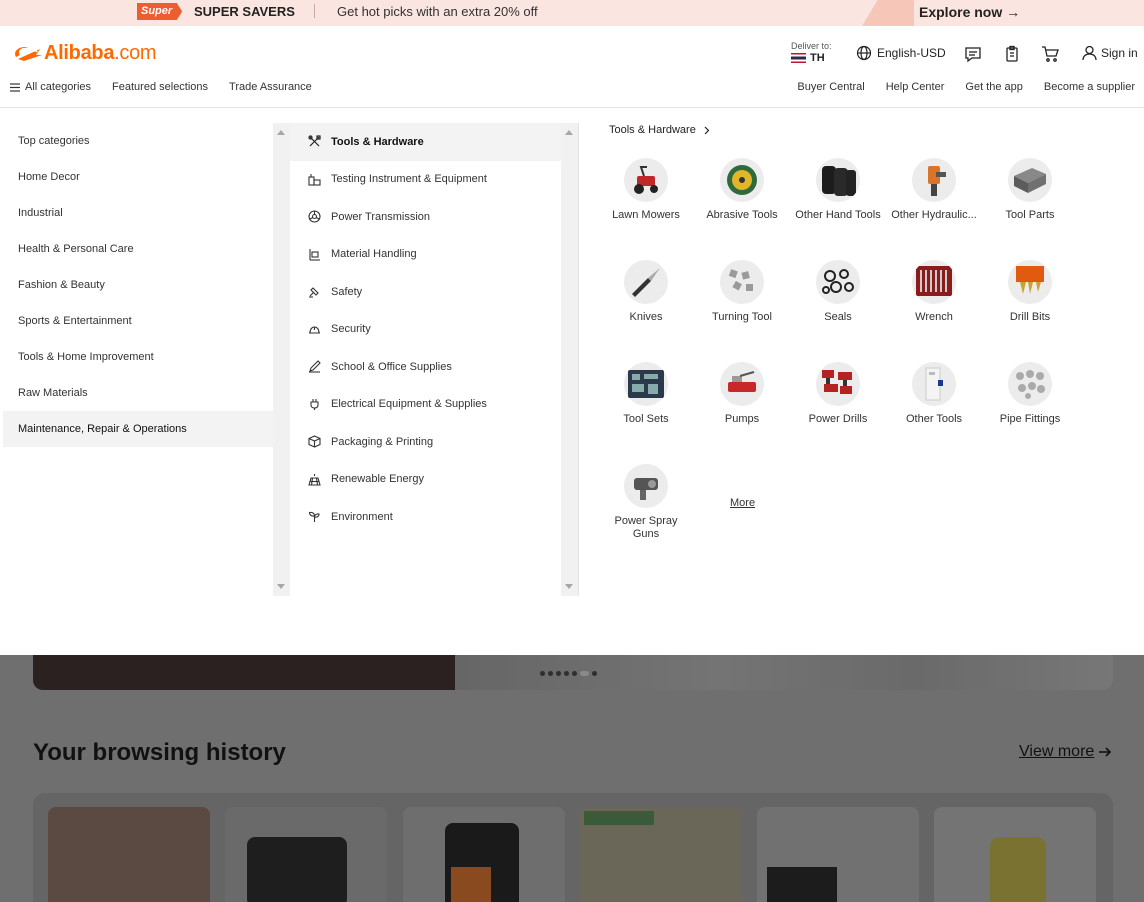  What do you see at coordinates (138, 393) in the screenshot?
I see `category-item-raw-materials: Raw Materials` at bounding box center [138, 393].